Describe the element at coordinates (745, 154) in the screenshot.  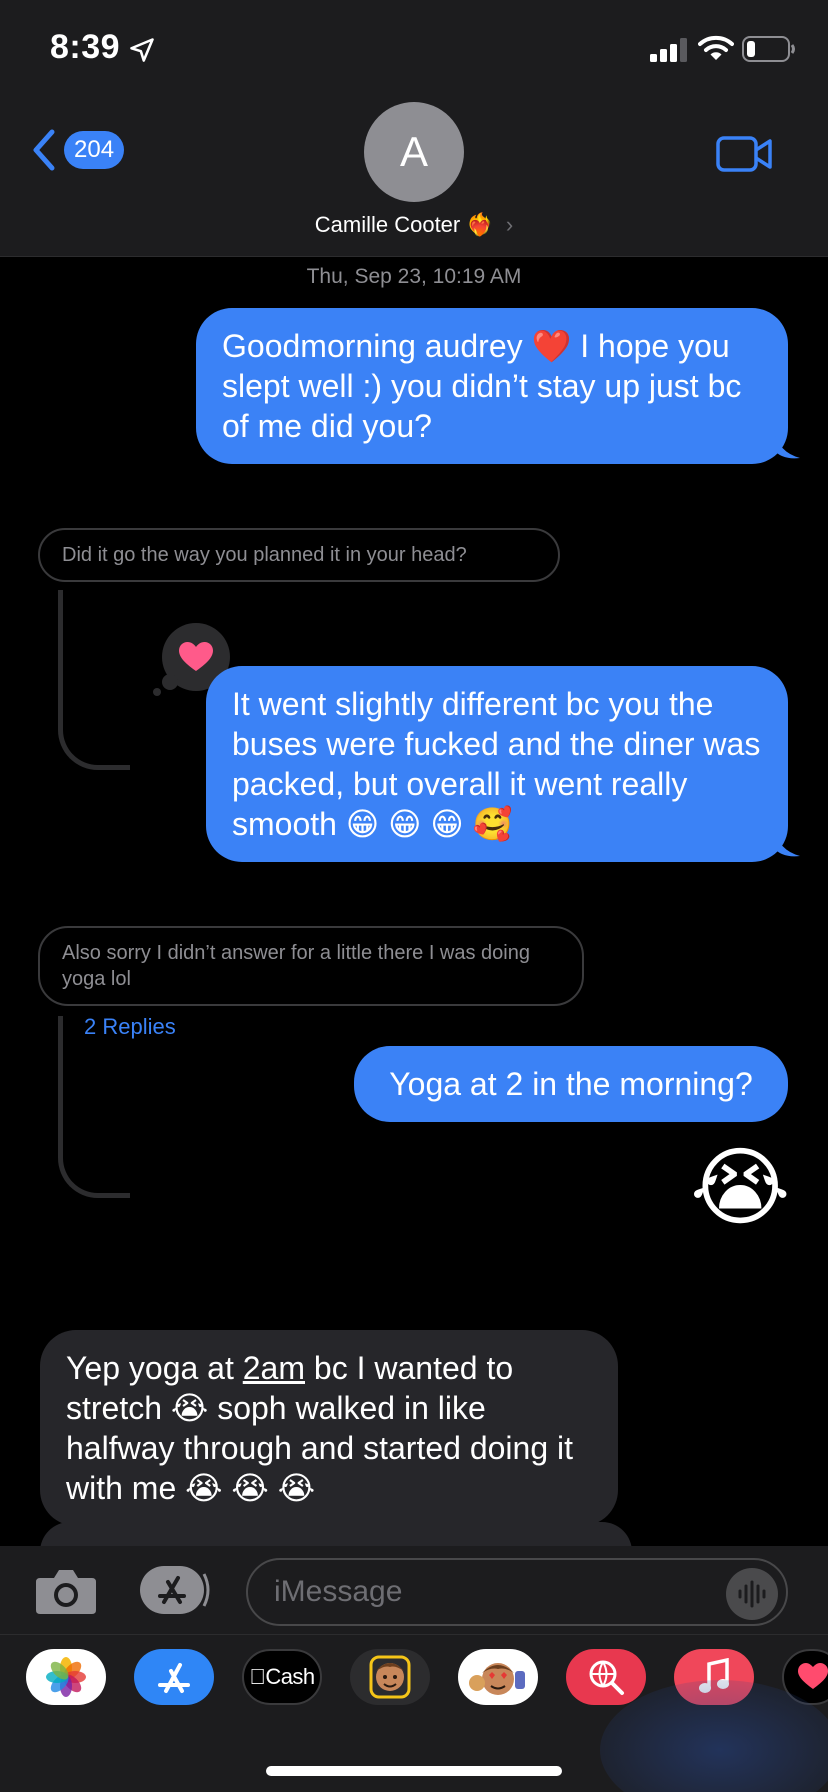
I see `video-camera-icon` at that location.